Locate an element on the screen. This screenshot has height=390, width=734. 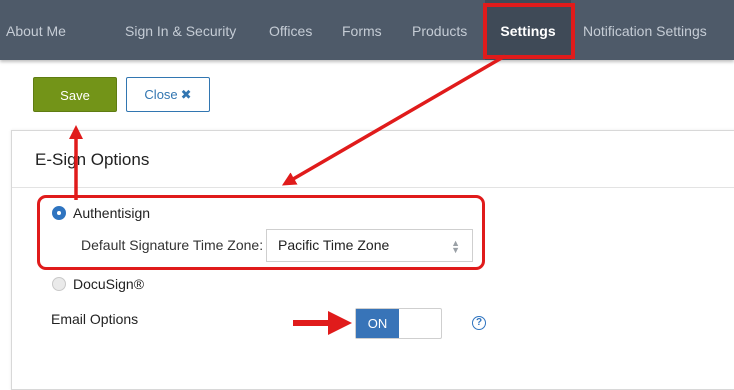
help-icon: ? is located at coordinates (479, 323).